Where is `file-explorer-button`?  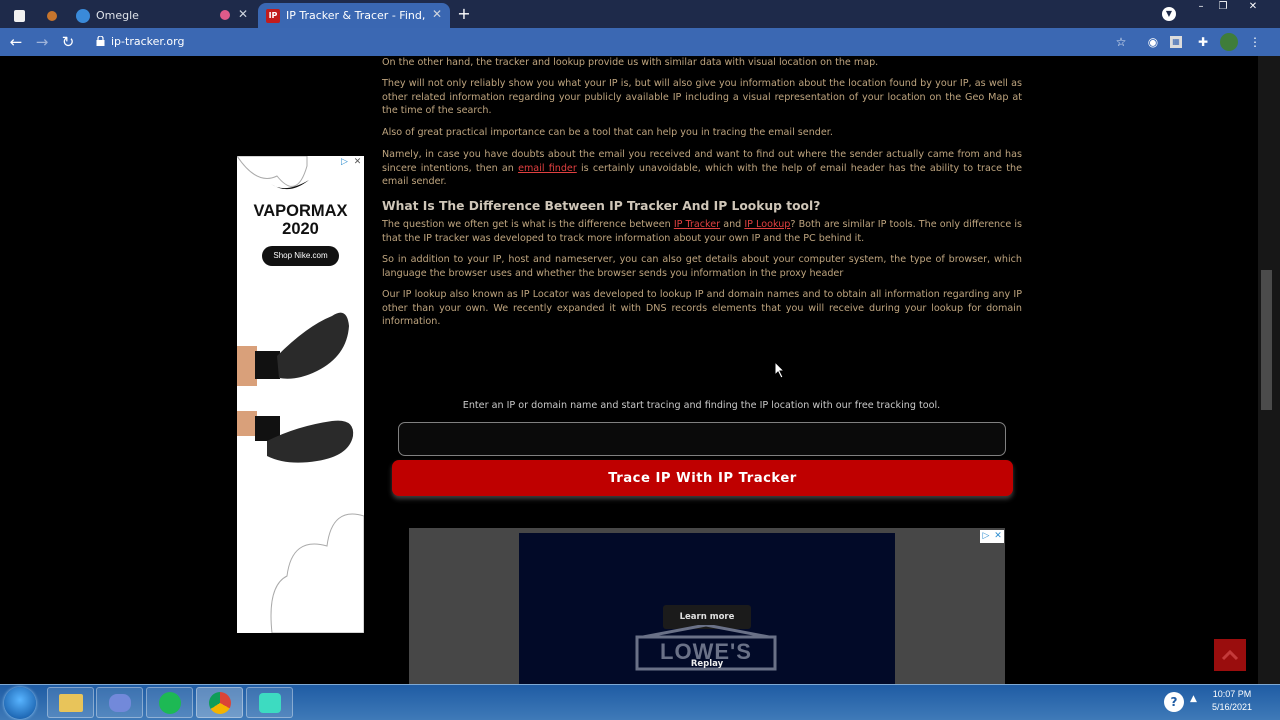
file-explorer-button is located at coordinates (70, 702).